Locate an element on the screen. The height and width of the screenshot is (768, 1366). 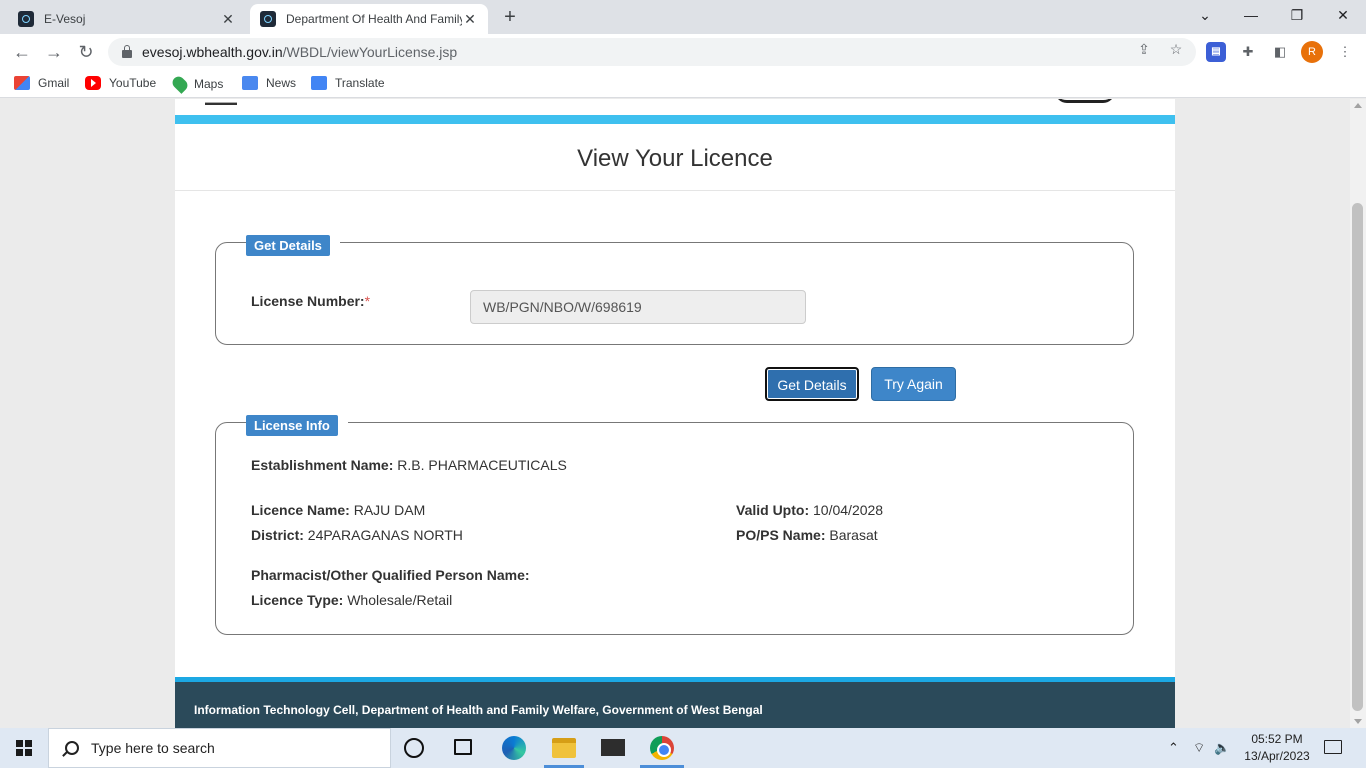
extension-icon: ▤ is located at coordinates (1216, 52).